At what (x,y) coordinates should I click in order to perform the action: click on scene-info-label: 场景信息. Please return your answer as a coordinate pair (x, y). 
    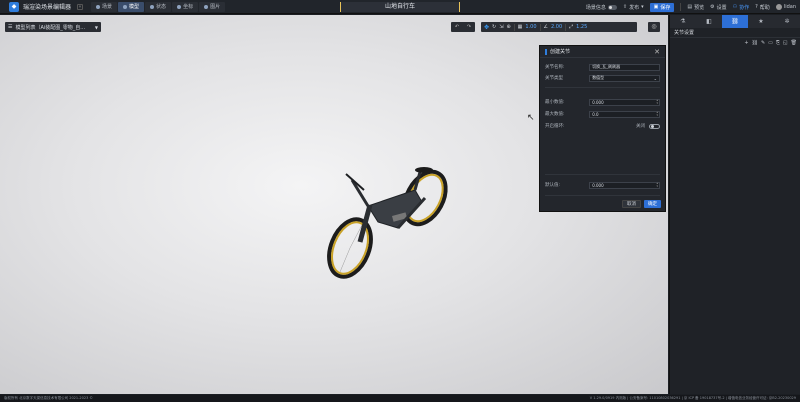
    Looking at the image, I should click on (595, 7).